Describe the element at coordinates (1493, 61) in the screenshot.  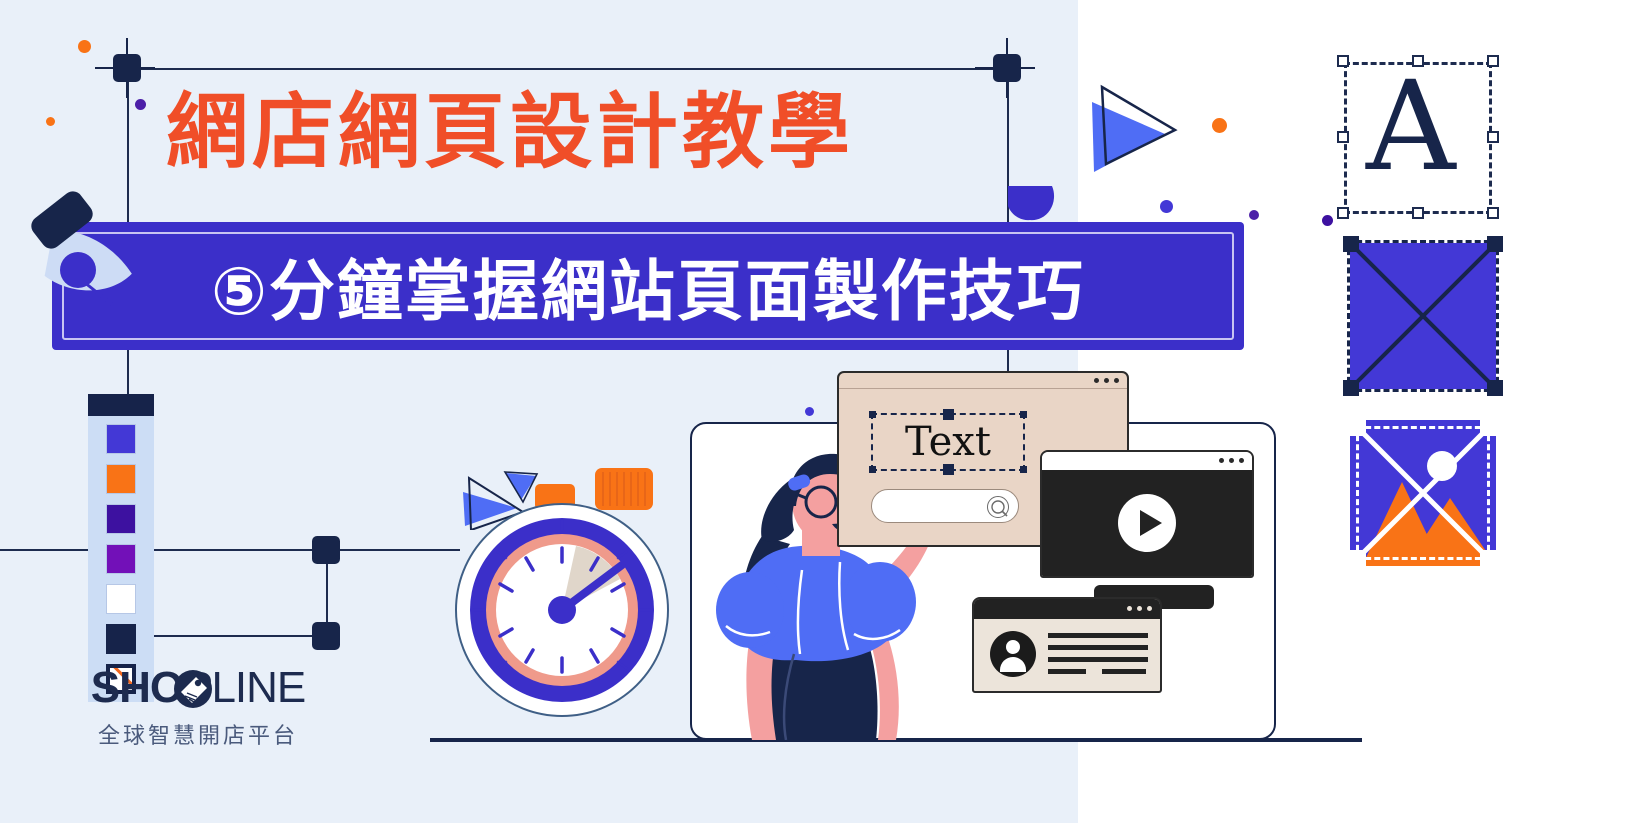
I see `handle-tr` at that location.